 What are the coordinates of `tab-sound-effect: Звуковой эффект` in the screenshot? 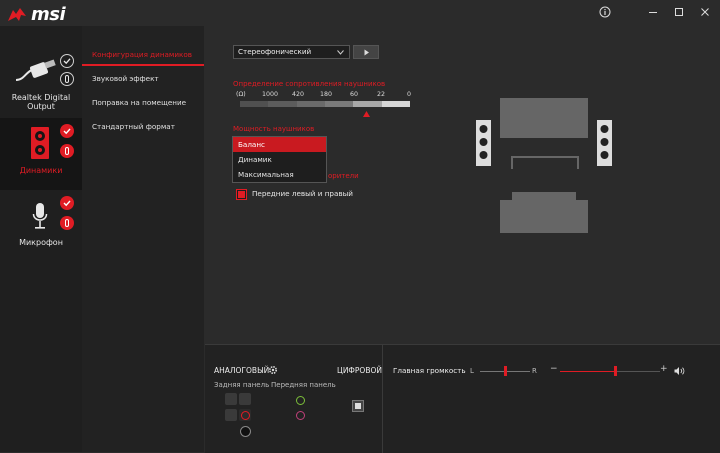 It's located at (125, 78).